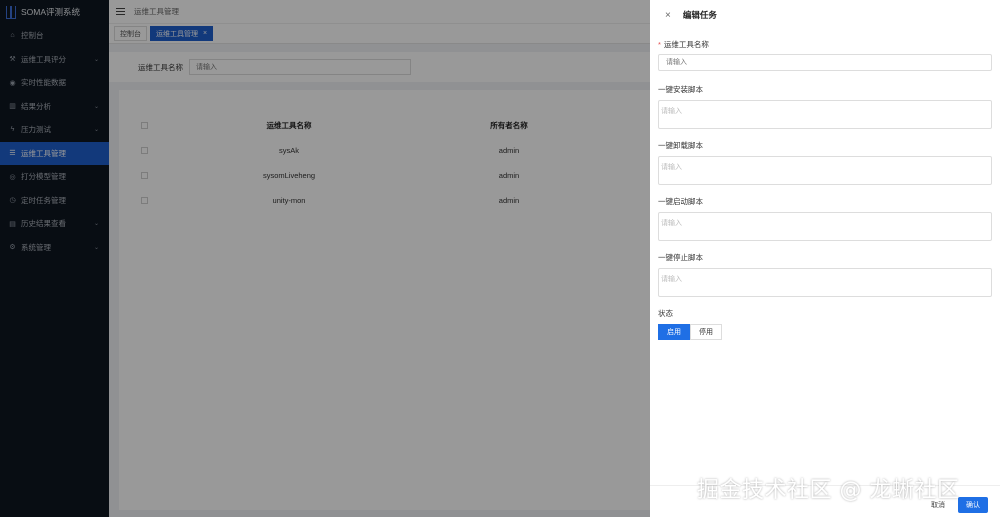  What do you see at coordinates (699, 15) in the screenshot?
I see `drawer-title: 编辑任务` at bounding box center [699, 15].